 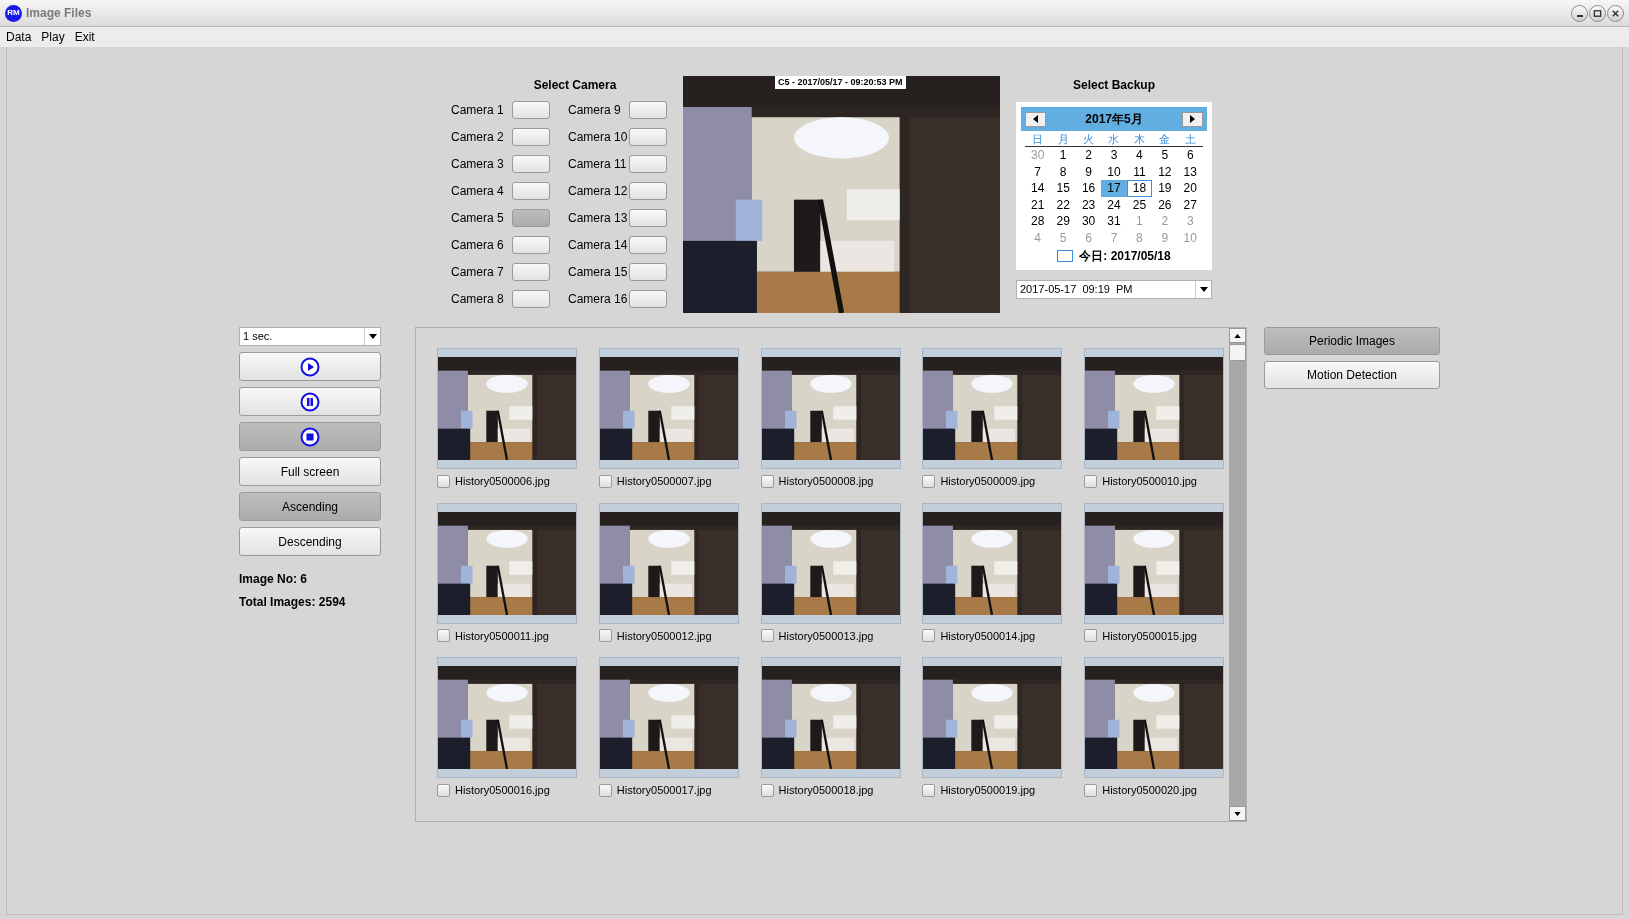 What do you see at coordinates (1597, 13) in the screenshot?
I see `maximize-button` at bounding box center [1597, 13].